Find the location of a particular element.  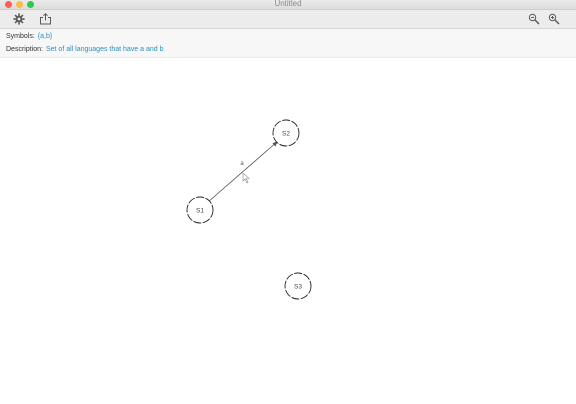

zoom-out-icon is located at coordinates (534, 19).